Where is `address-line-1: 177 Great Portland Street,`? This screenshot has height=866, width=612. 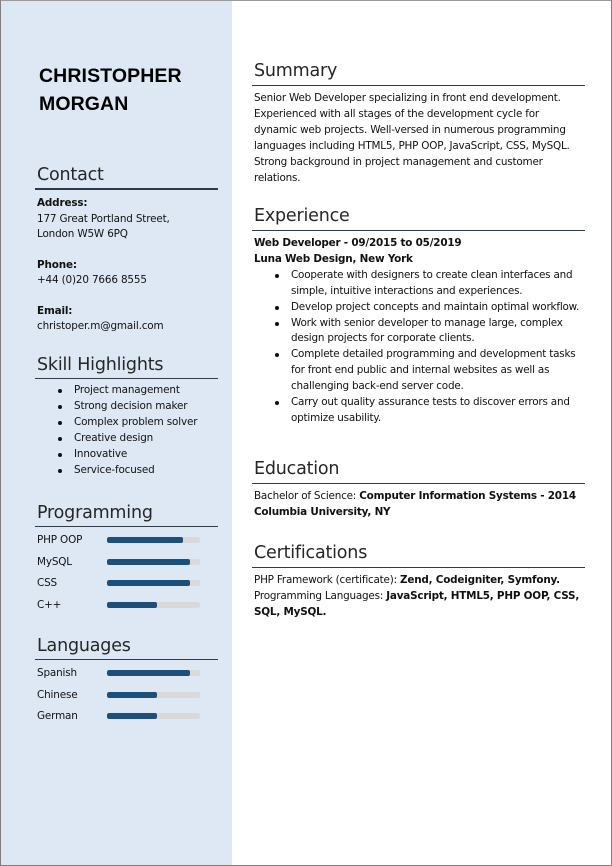
address-line-1: 177 Great Portland Street, is located at coordinates (103, 218).